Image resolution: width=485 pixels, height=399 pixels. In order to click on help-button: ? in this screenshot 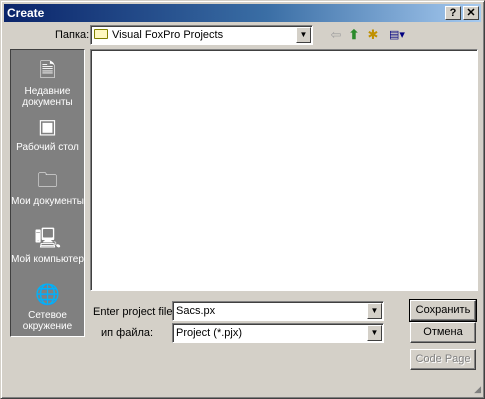, I will do `click(453, 13)`.